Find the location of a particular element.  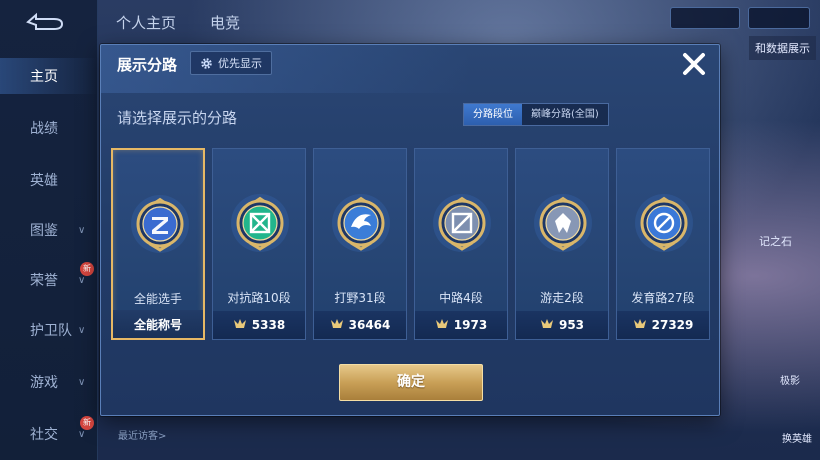

lane-card-footer-text: 27329 is located at coordinates (672, 325).